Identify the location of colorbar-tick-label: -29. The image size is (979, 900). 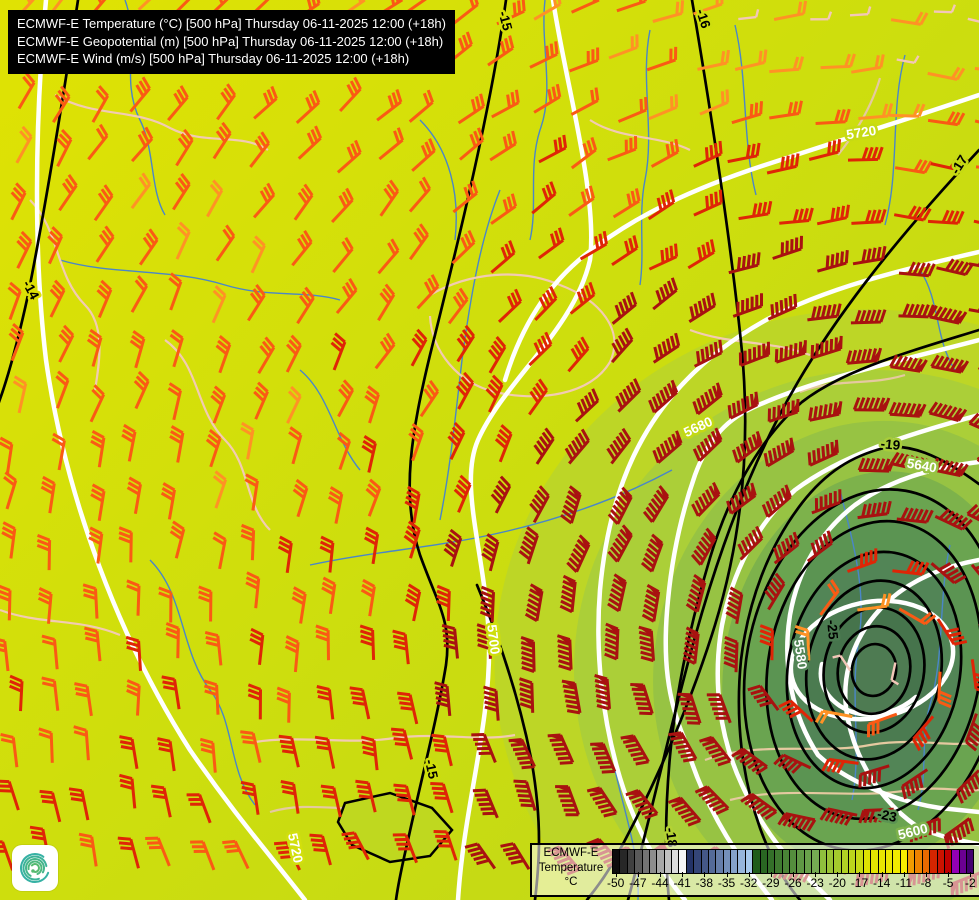
(771, 883).